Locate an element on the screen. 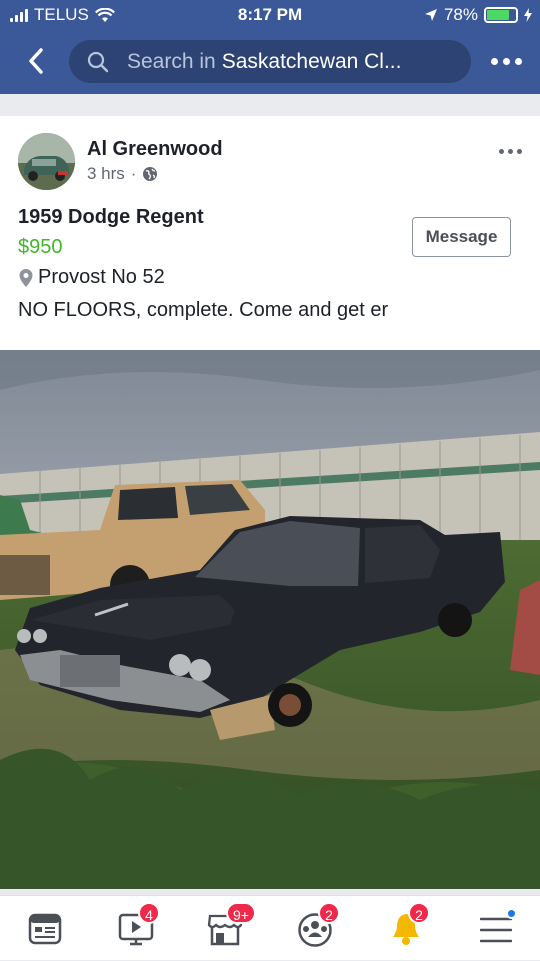  post-options-icon is located at coordinates (510, 151).